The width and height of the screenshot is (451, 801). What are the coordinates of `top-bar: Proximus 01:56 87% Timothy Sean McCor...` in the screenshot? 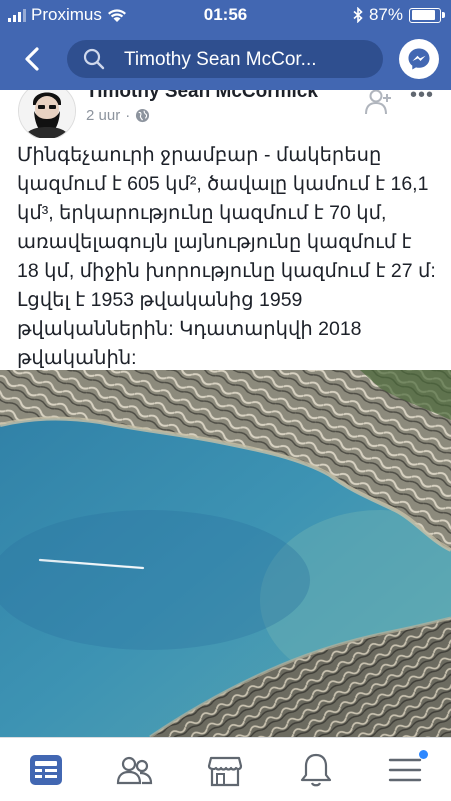 It's located at (225, 45).